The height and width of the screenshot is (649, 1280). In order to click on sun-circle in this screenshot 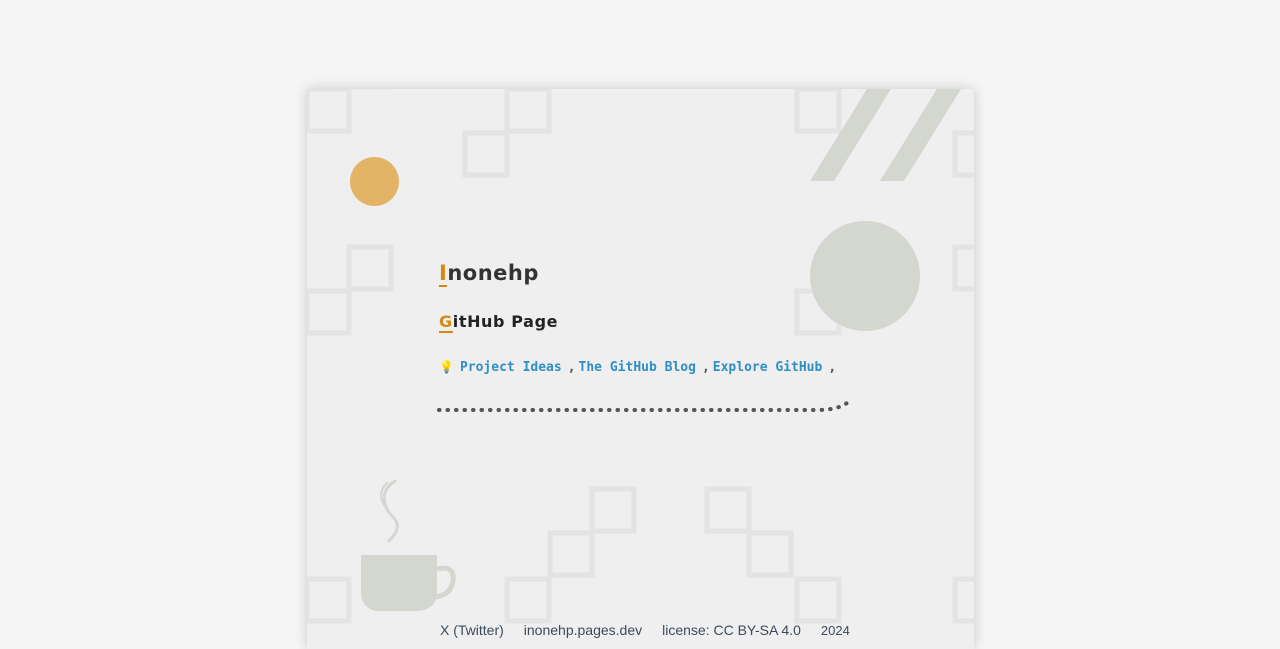, I will do `click(374, 181)`.